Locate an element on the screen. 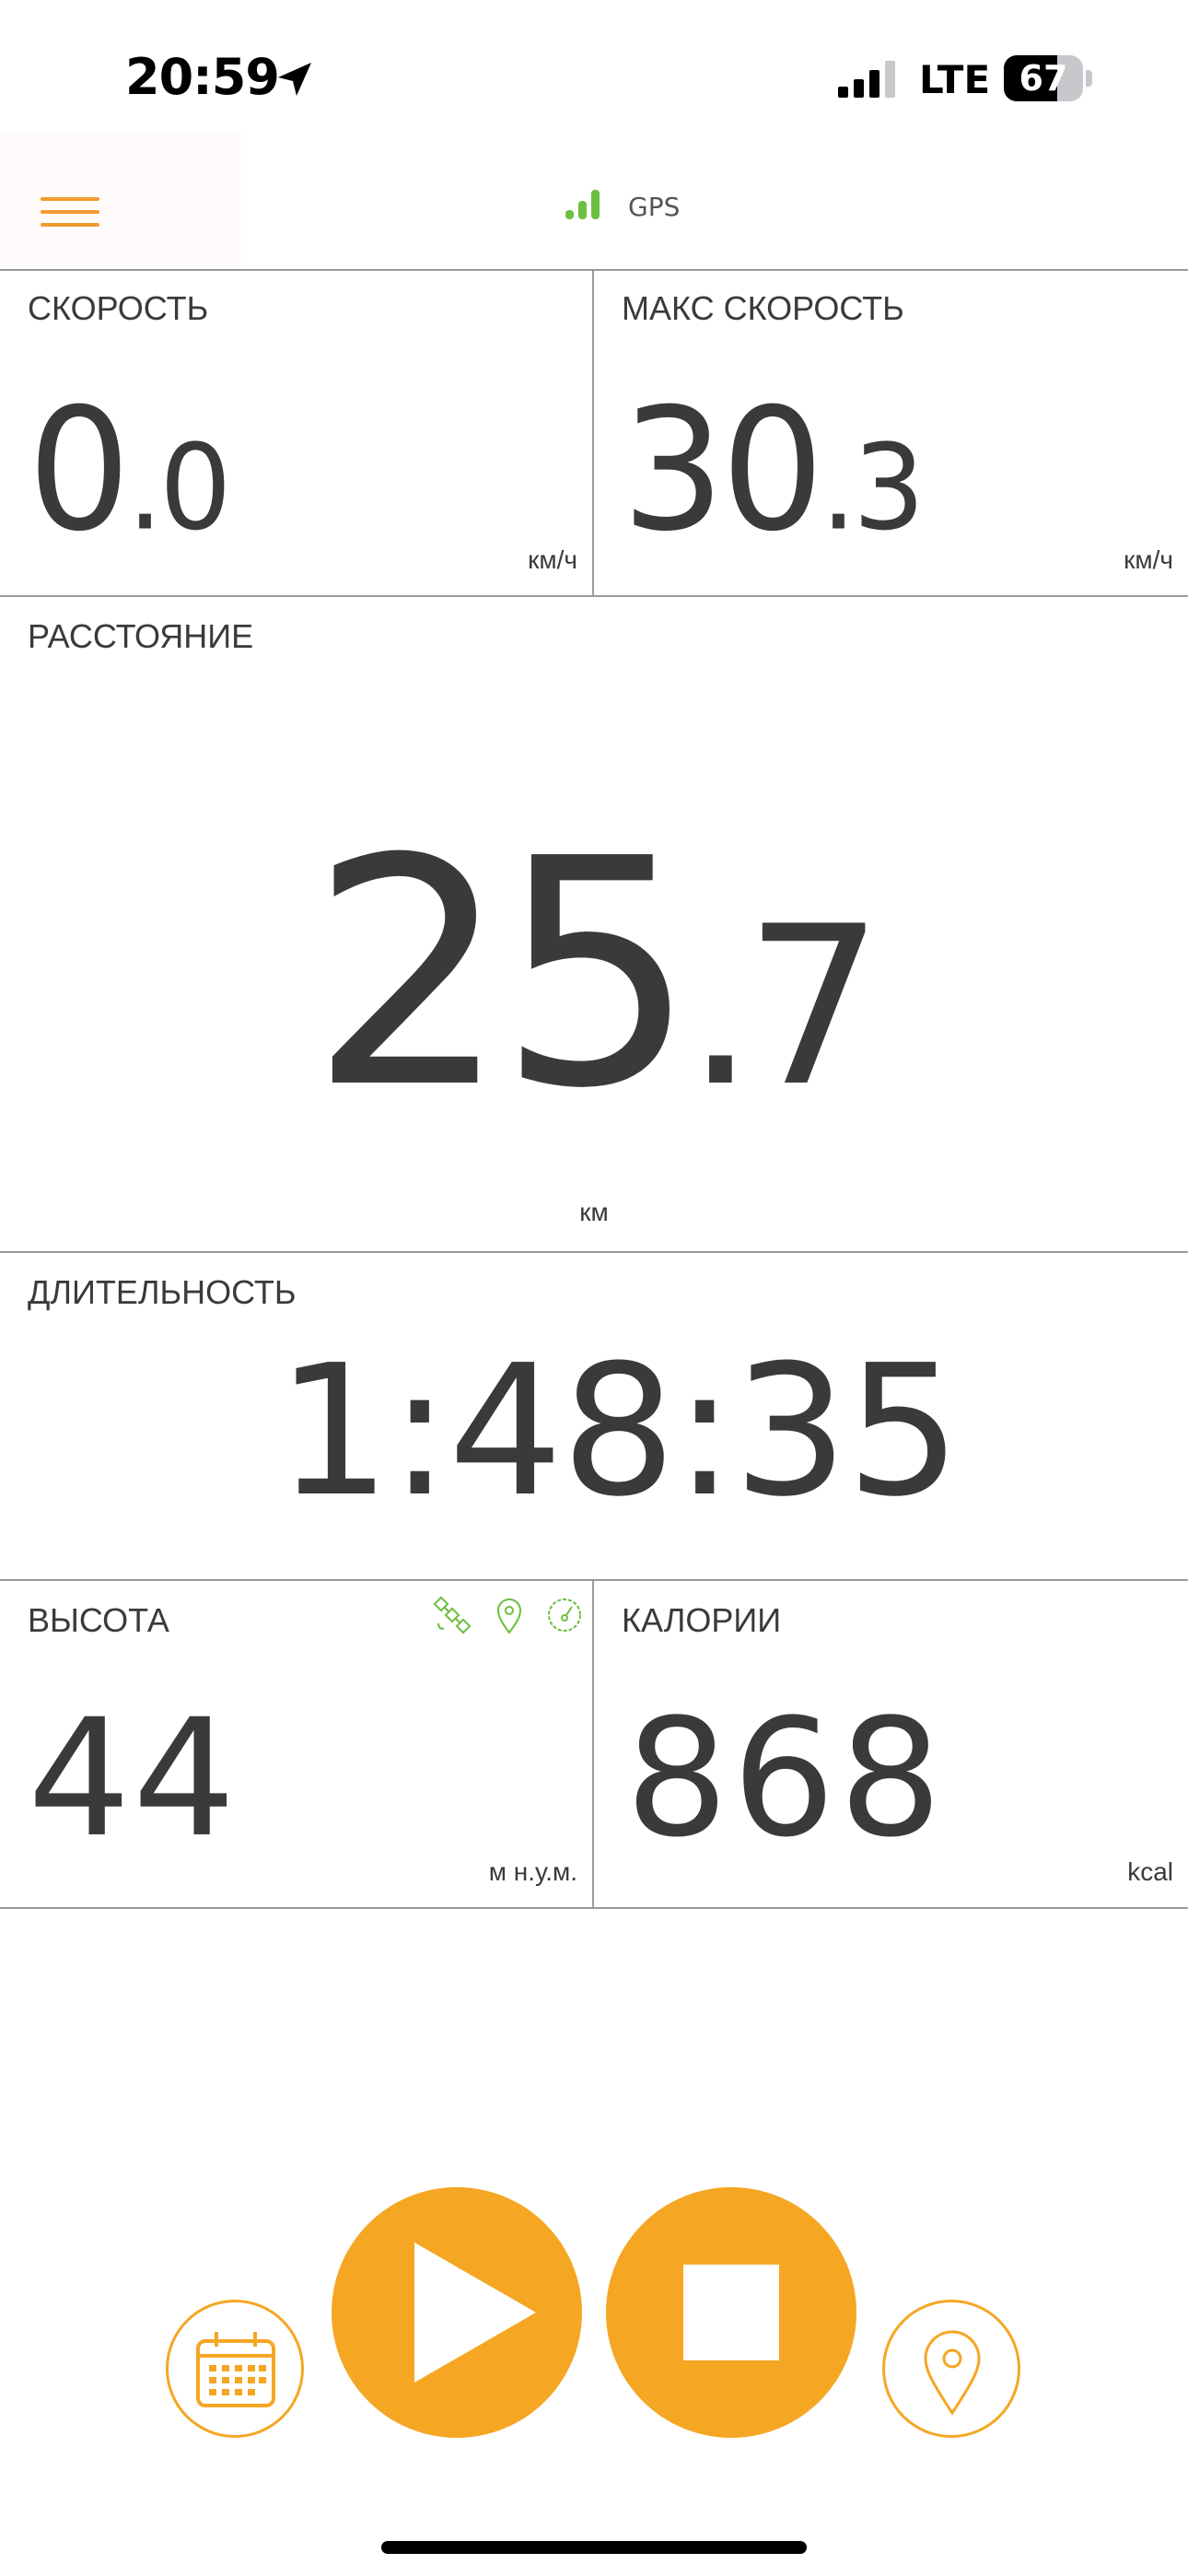 The image size is (1188, 2576). speed-unit: км/ч is located at coordinates (552, 559).